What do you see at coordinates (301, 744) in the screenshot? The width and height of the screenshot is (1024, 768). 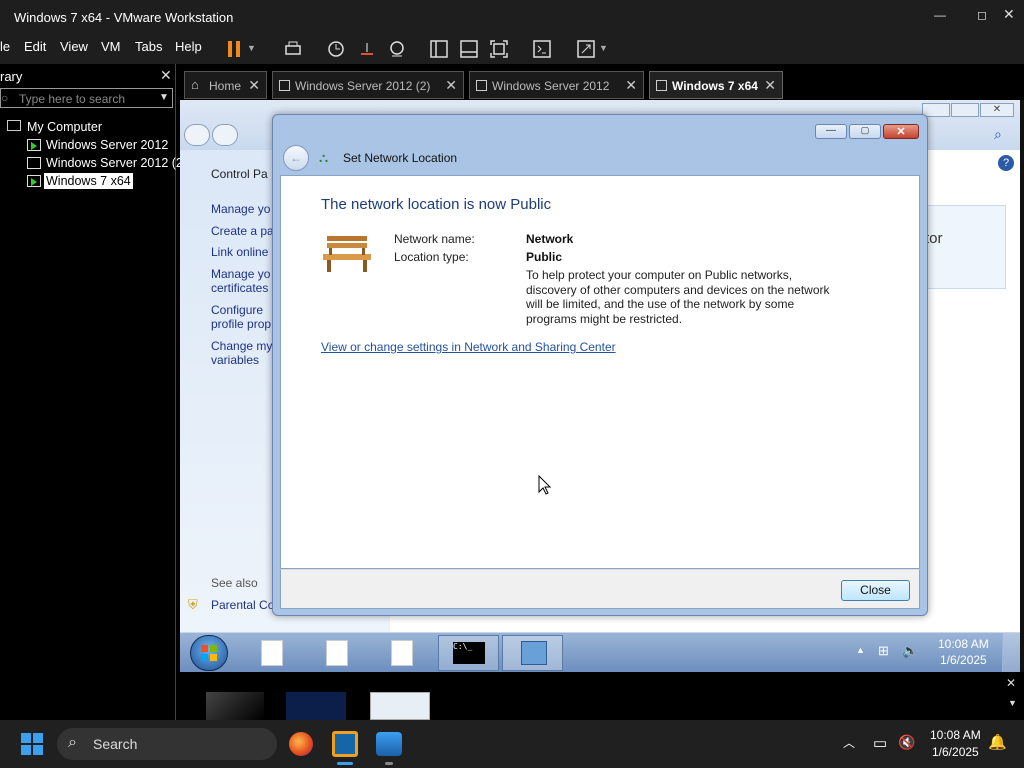 I see `firefox-icon` at bounding box center [301, 744].